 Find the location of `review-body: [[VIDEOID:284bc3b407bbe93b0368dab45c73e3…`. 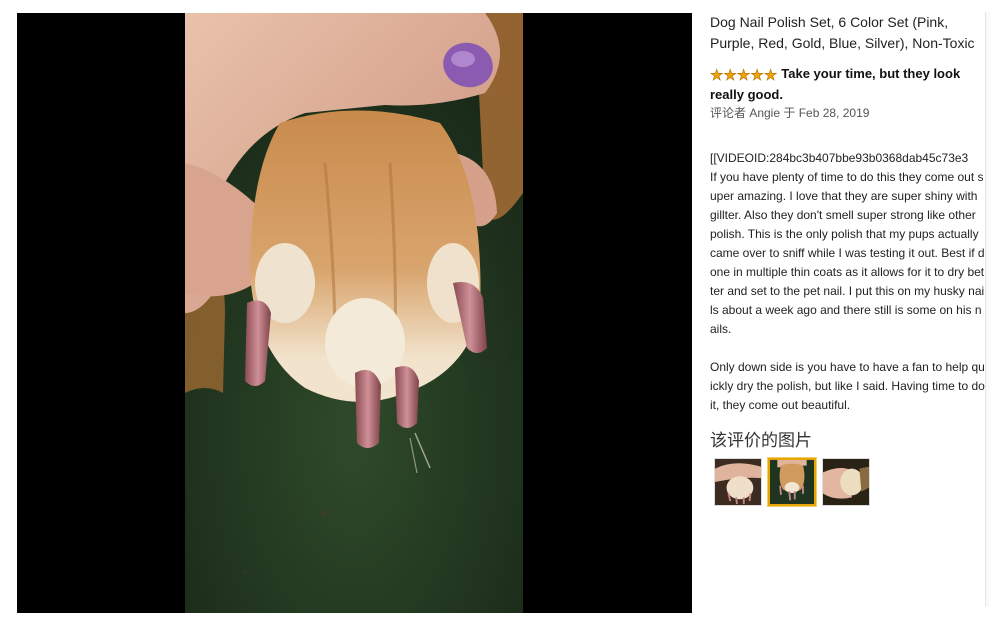

review-body: [[VIDEOID:284bc3b407bbe93b0368dab45c73e3… is located at coordinates (847, 272).